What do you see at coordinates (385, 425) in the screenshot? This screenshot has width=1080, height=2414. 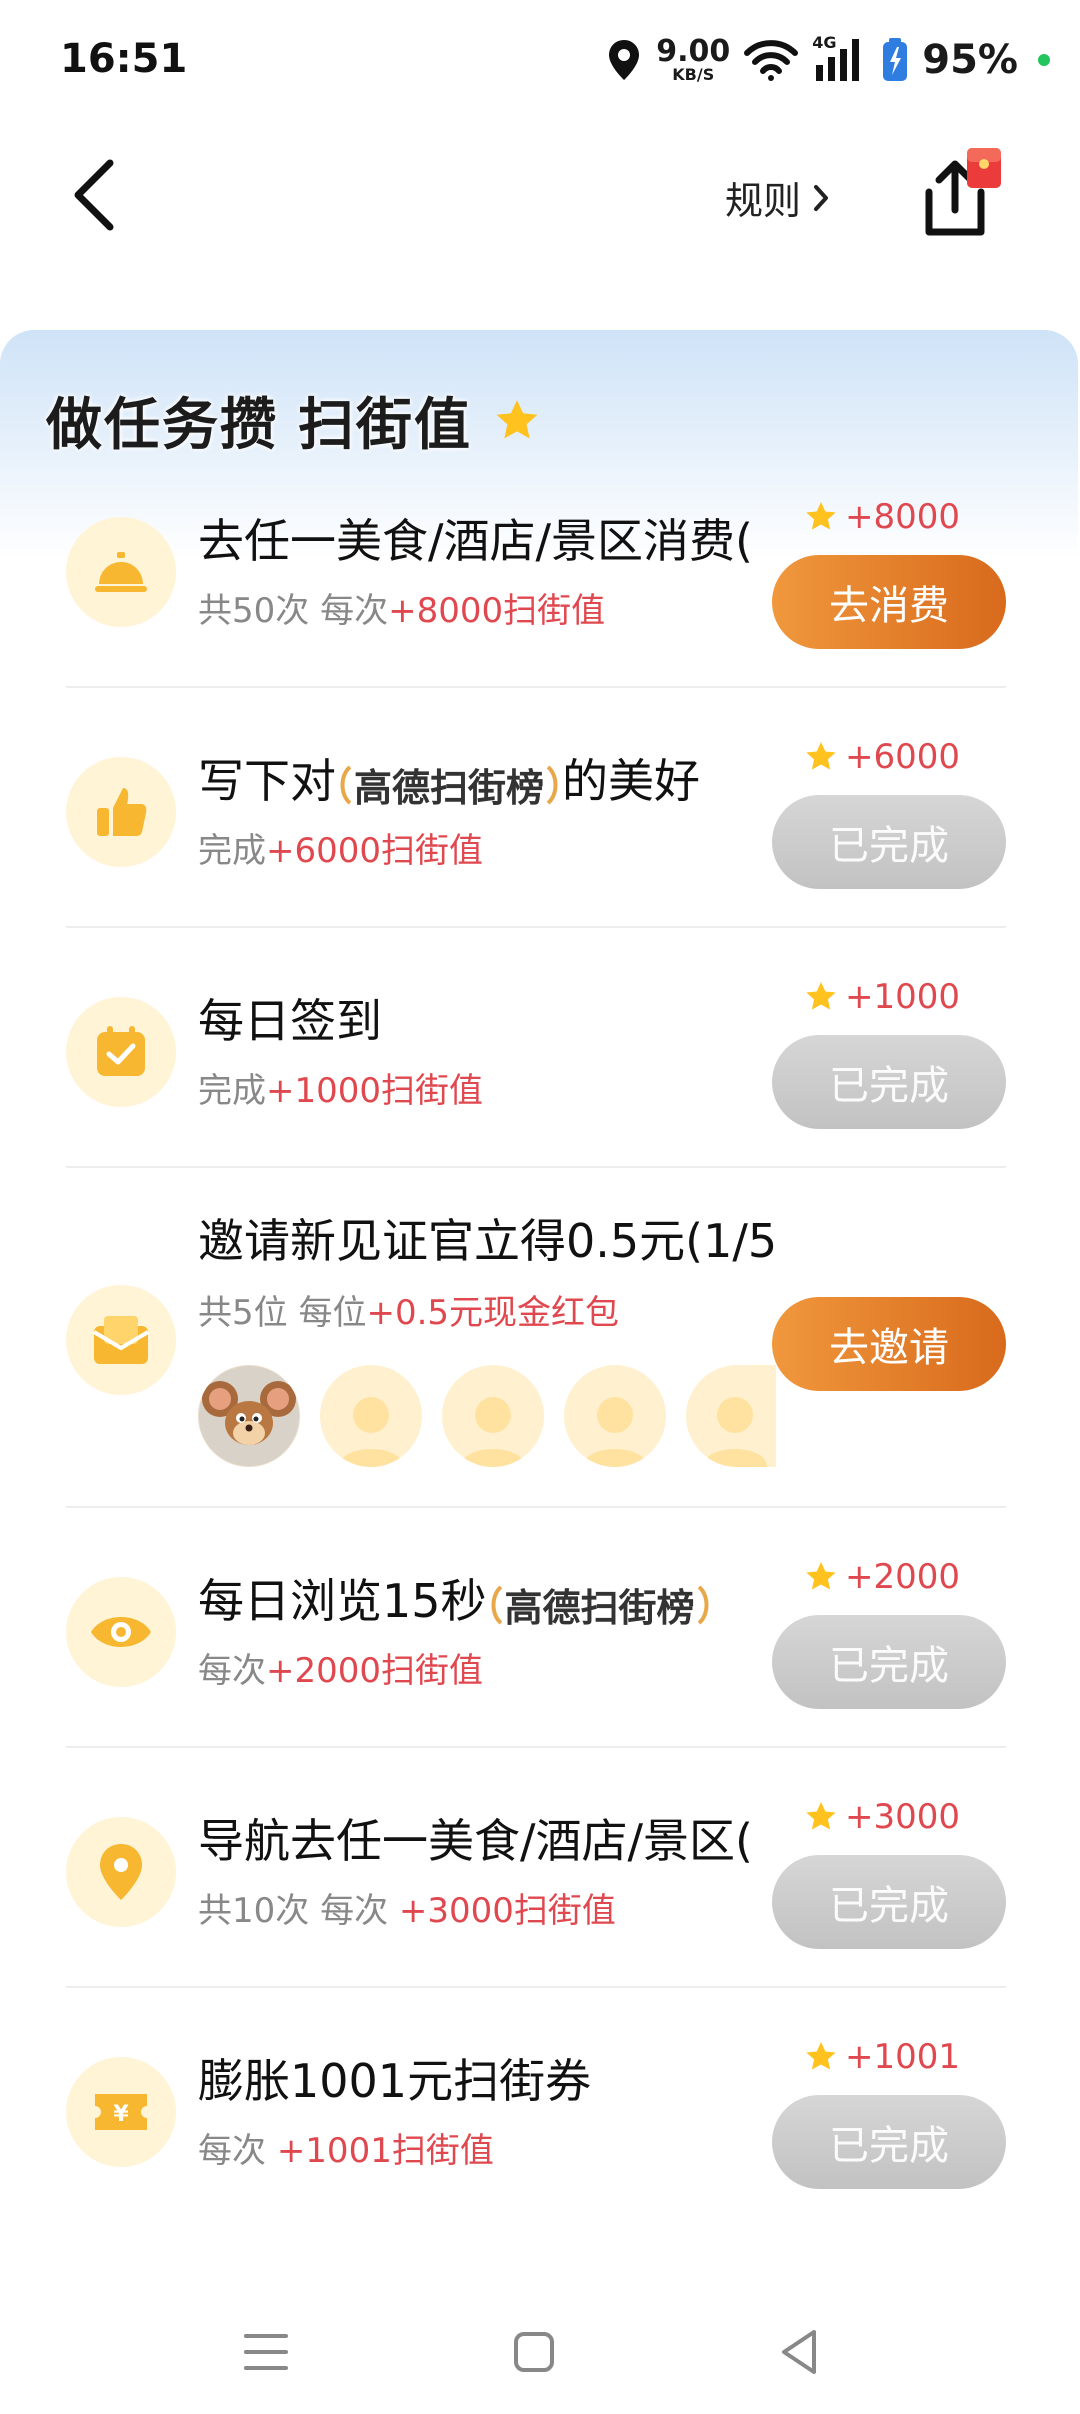 I see `panel-title-b: 扫街值` at bounding box center [385, 425].